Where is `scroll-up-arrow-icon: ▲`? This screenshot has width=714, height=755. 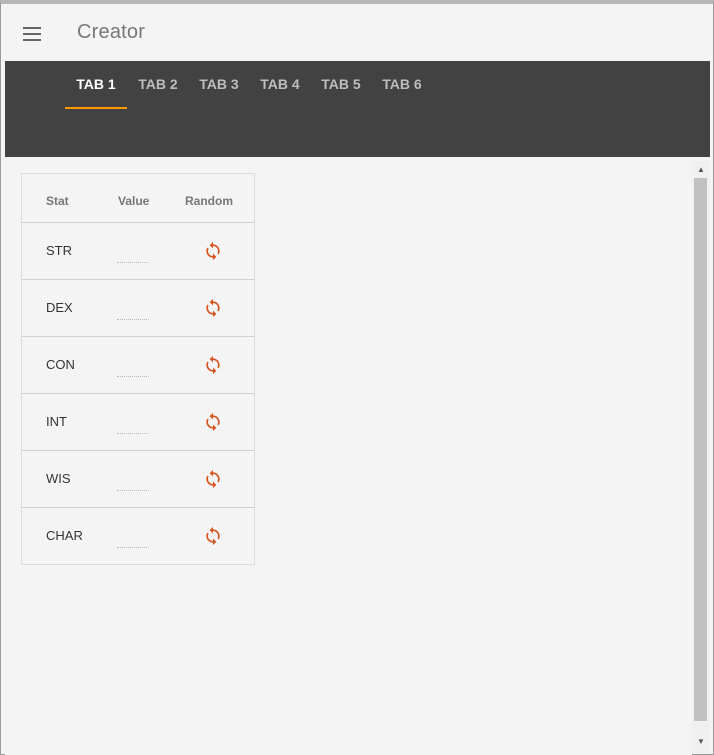
scroll-up-arrow-icon: ▲ is located at coordinates (701, 170).